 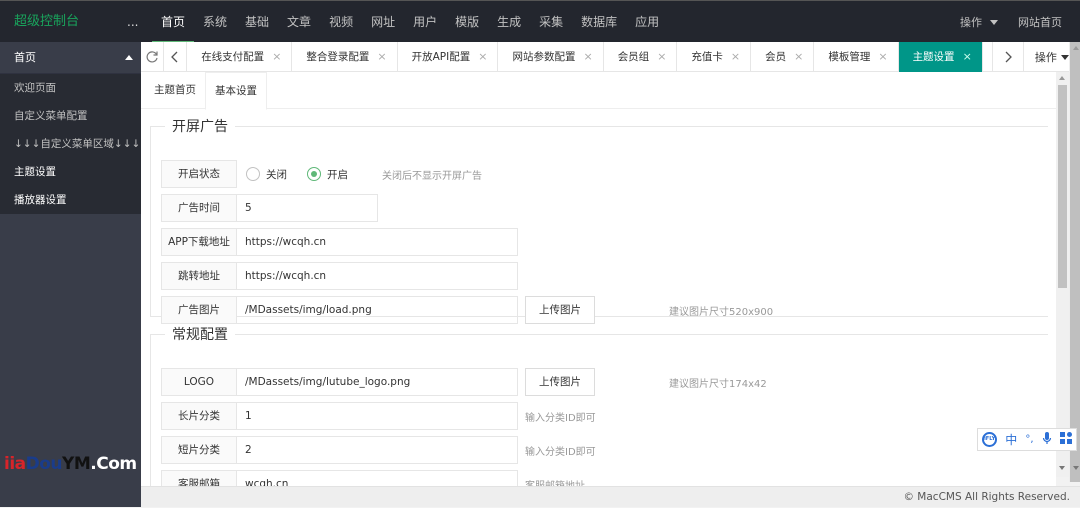 What do you see at coordinates (1011, 439) in the screenshot?
I see `ime-chinese-mode-toggle: 中` at bounding box center [1011, 439].